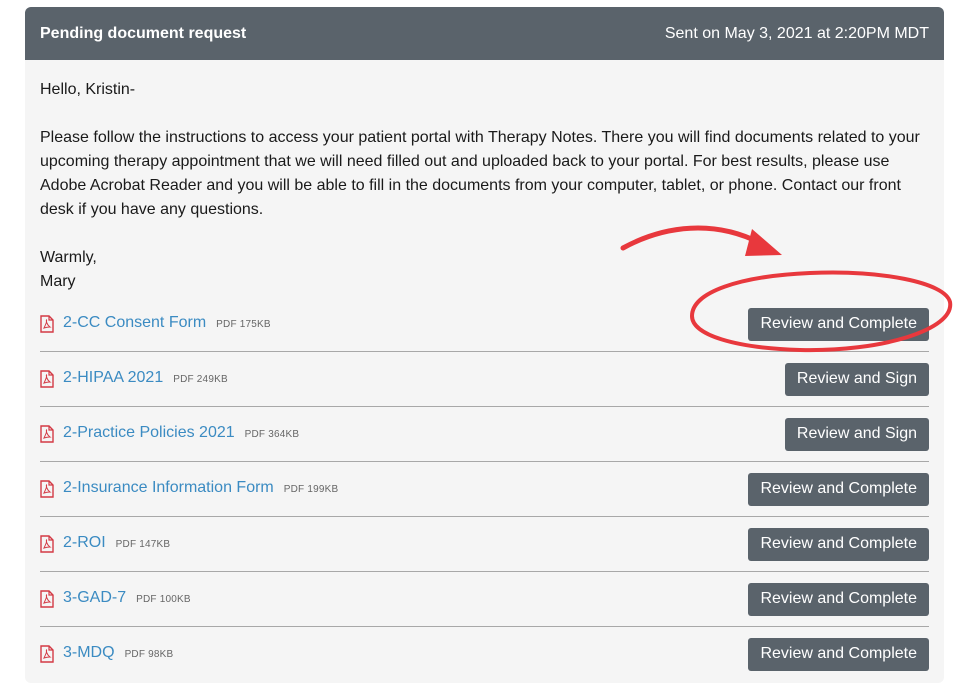  Describe the element at coordinates (94, 598) in the screenshot. I see `document-link: 3-GAD-7` at that location.